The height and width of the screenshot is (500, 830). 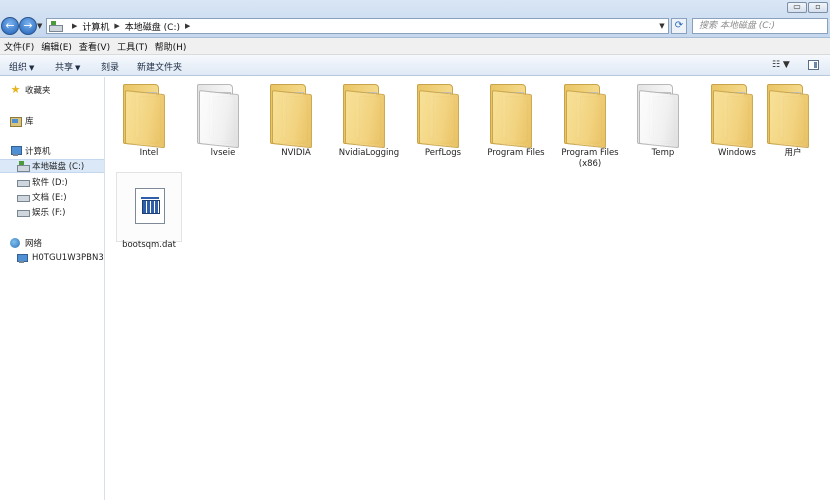 I want to click on view-options-icon: ☷ ▼, so click(x=781, y=65).